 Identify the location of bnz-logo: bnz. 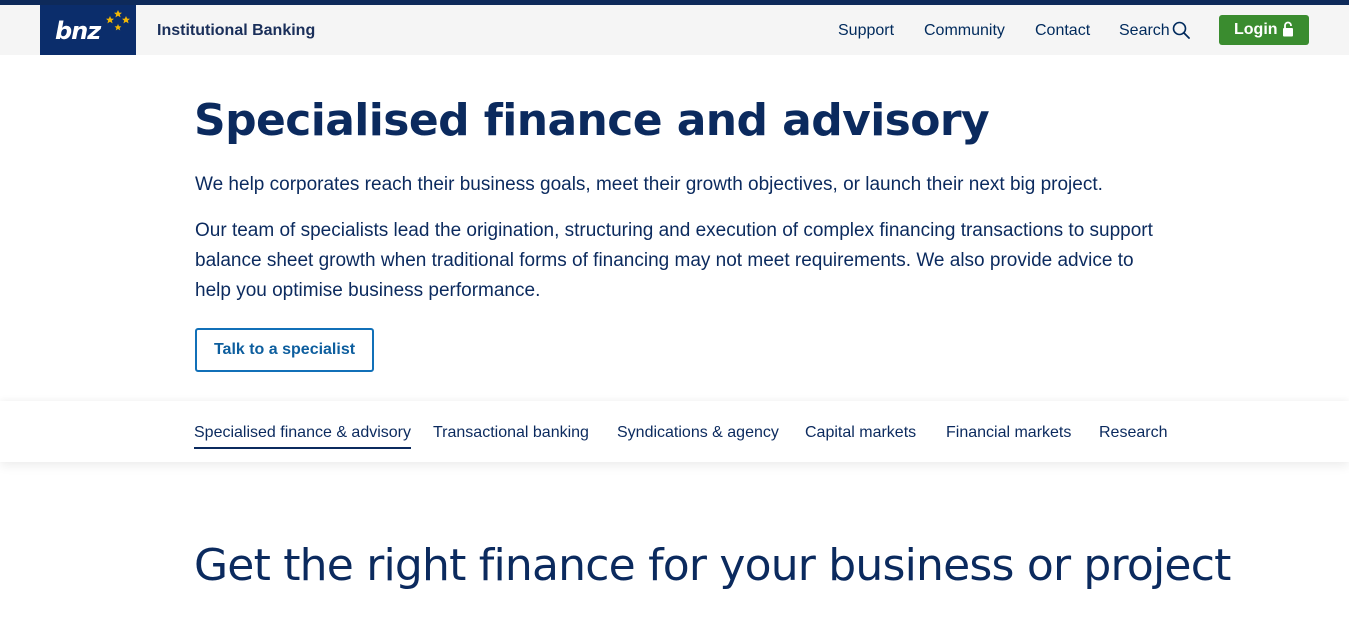
(88, 30).